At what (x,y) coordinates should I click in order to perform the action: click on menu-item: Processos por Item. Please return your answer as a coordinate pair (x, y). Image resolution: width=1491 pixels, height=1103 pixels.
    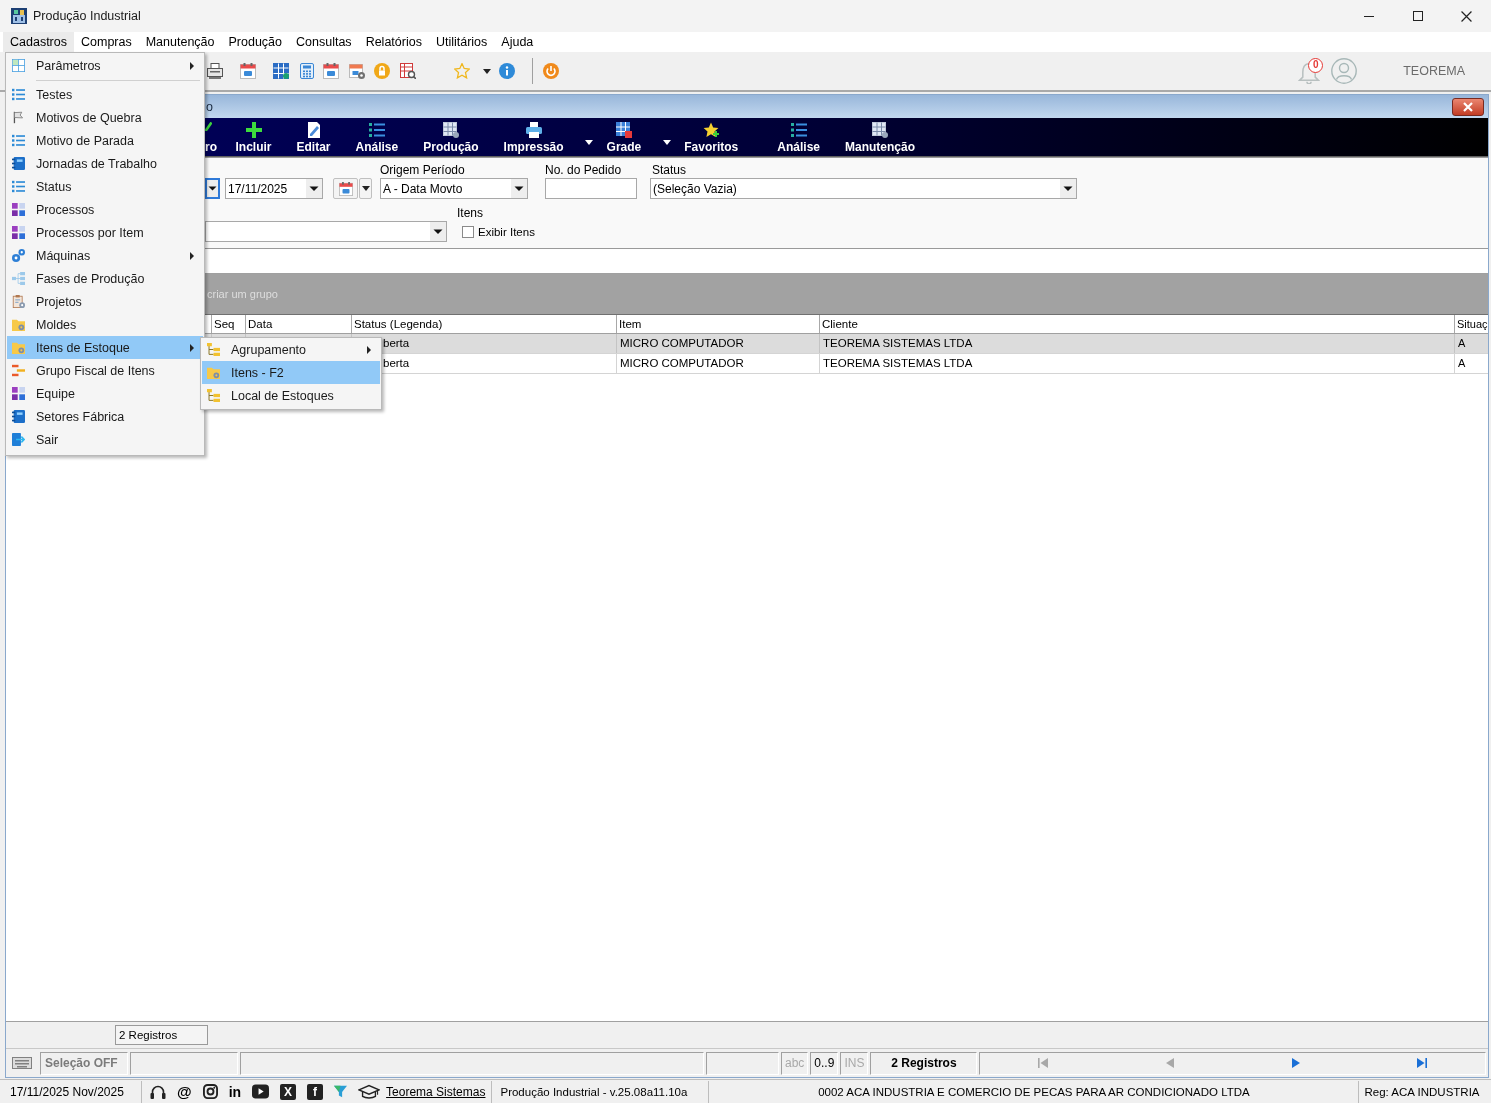
    Looking at the image, I should click on (105, 232).